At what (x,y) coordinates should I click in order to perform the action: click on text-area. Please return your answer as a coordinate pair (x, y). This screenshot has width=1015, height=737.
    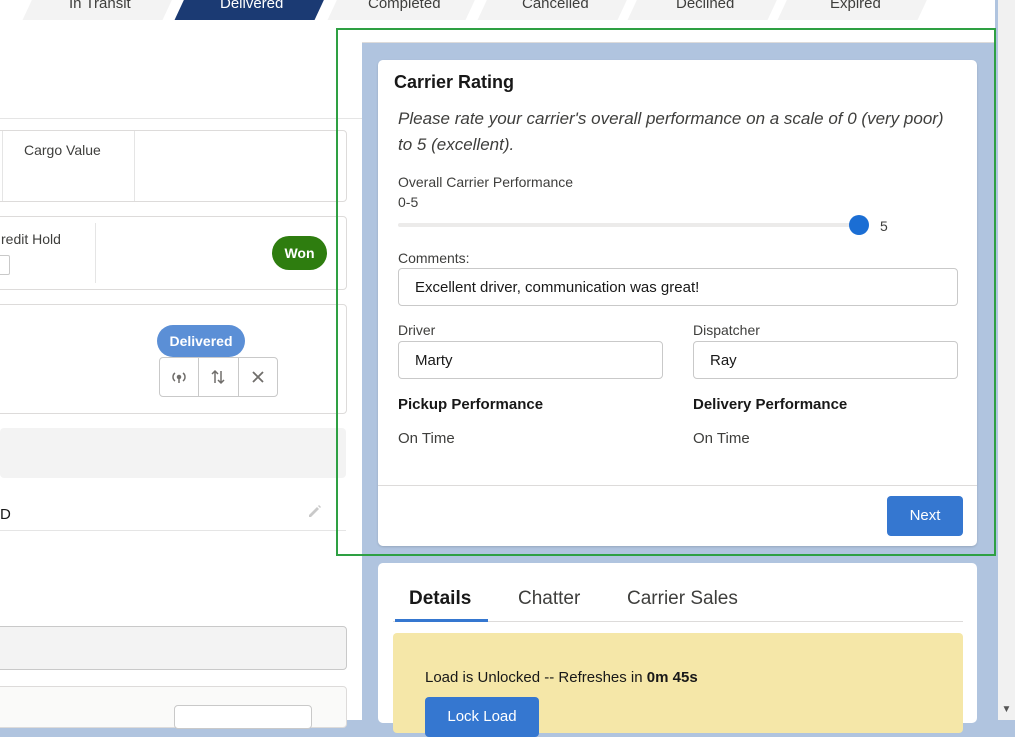
    Looking at the image, I should click on (173, 648).